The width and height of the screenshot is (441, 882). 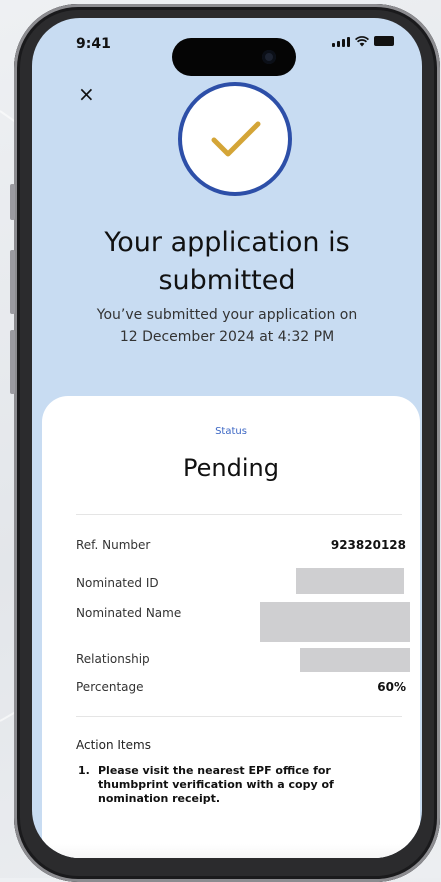 I want to click on checkmark-icon, so click(x=235, y=139).